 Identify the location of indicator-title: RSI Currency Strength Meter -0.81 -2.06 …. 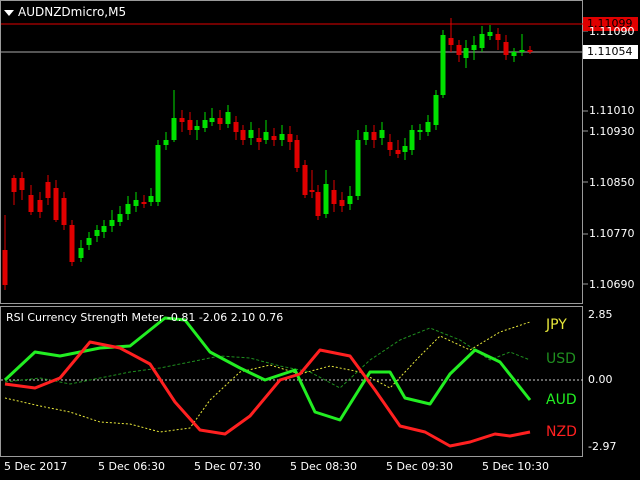
(145, 317).